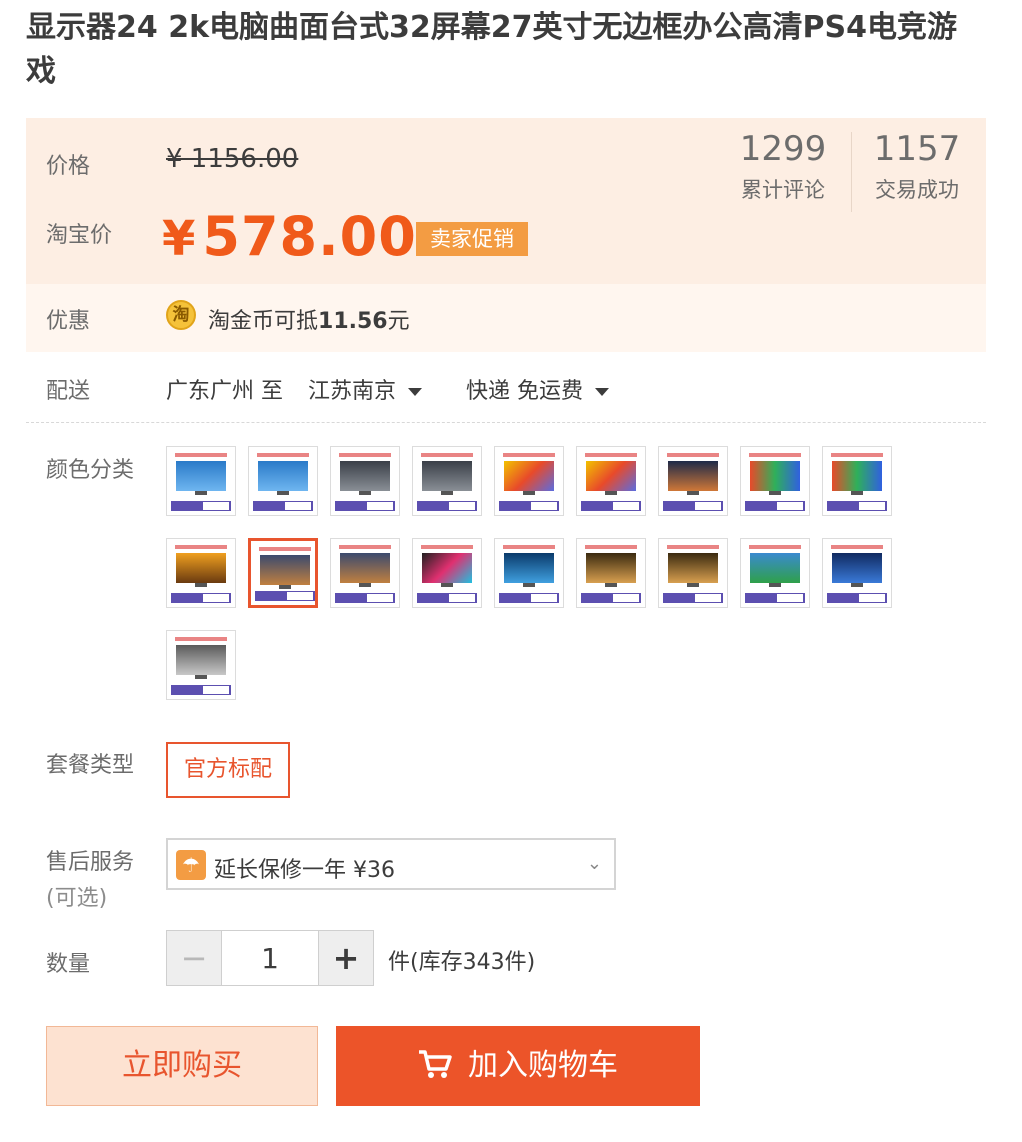 Image resolution: width=1022 pixels, height=1142 pixels. I want to click on coin-discount-text: 淘金币可抵11.56元, so click(309, 319).